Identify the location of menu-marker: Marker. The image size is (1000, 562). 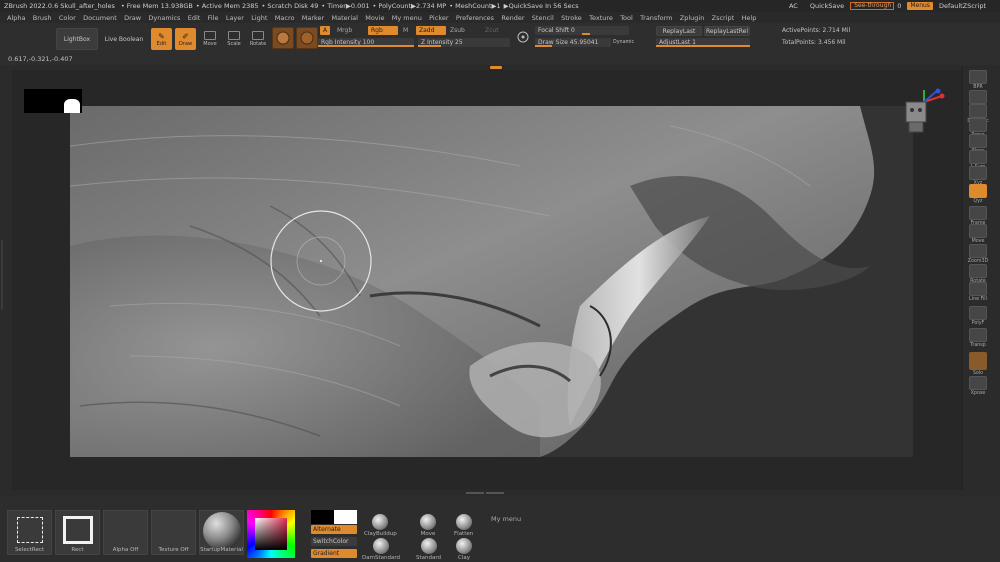
(313, 18).